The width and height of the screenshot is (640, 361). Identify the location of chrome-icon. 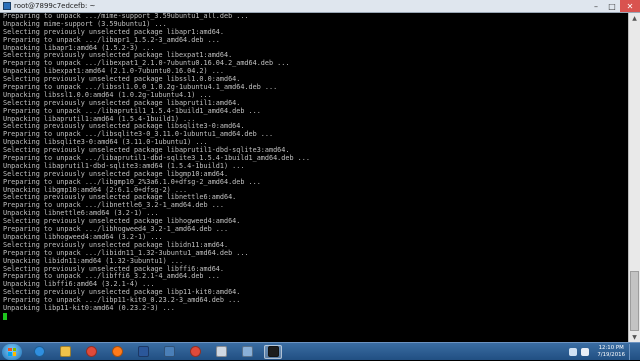
(91, 351).